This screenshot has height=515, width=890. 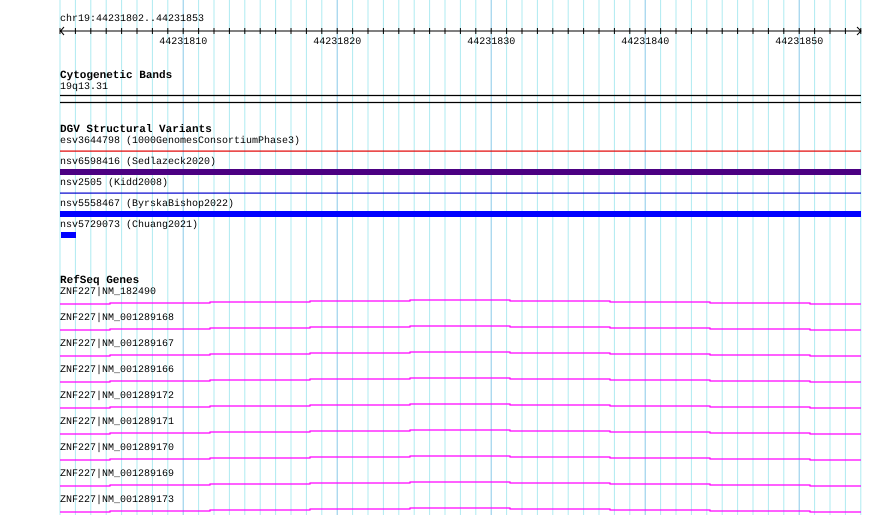 I want to click on gene-label: ZNF227|NM_001289170, so click(x=118, y=449).